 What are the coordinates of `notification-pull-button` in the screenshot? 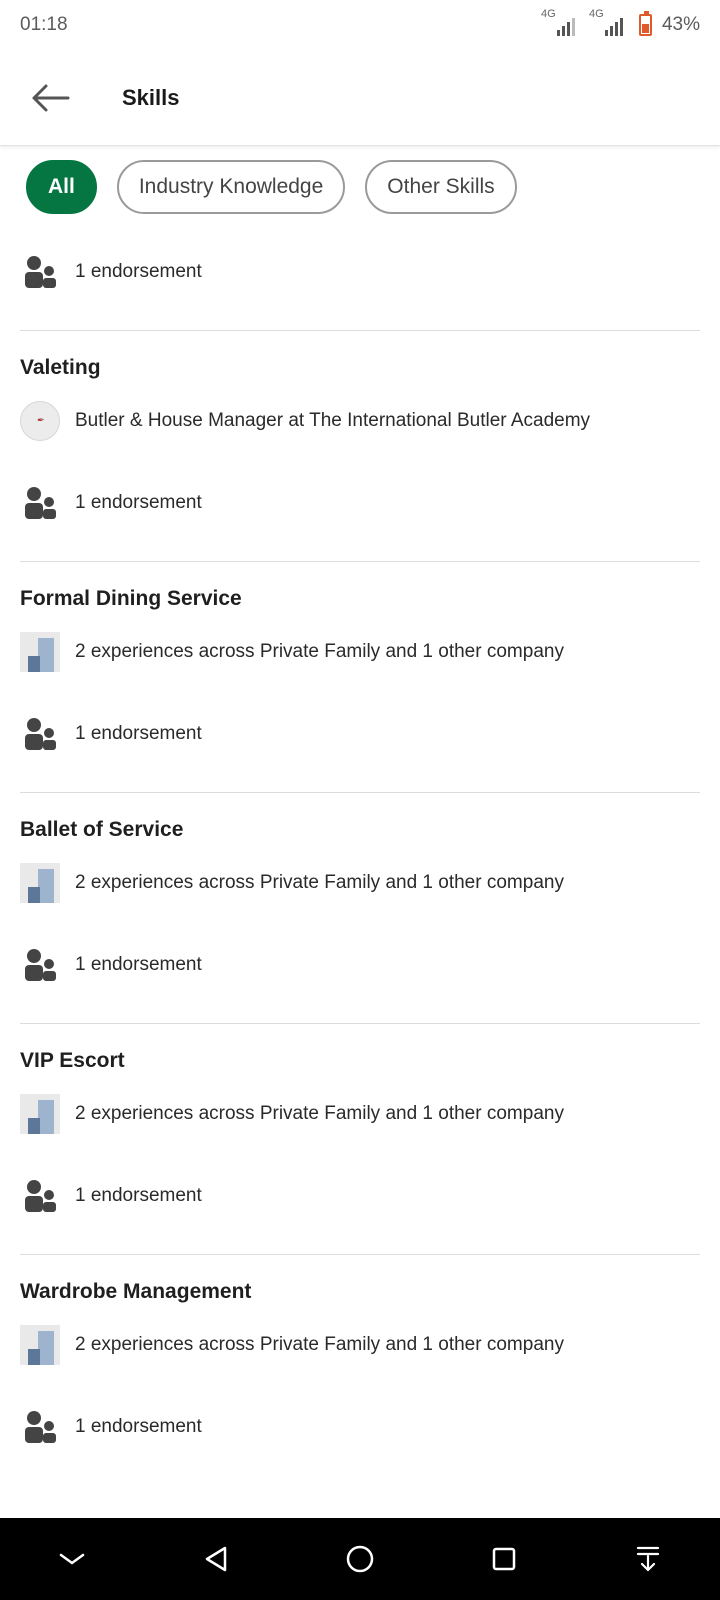 It's located at (648, 1559).